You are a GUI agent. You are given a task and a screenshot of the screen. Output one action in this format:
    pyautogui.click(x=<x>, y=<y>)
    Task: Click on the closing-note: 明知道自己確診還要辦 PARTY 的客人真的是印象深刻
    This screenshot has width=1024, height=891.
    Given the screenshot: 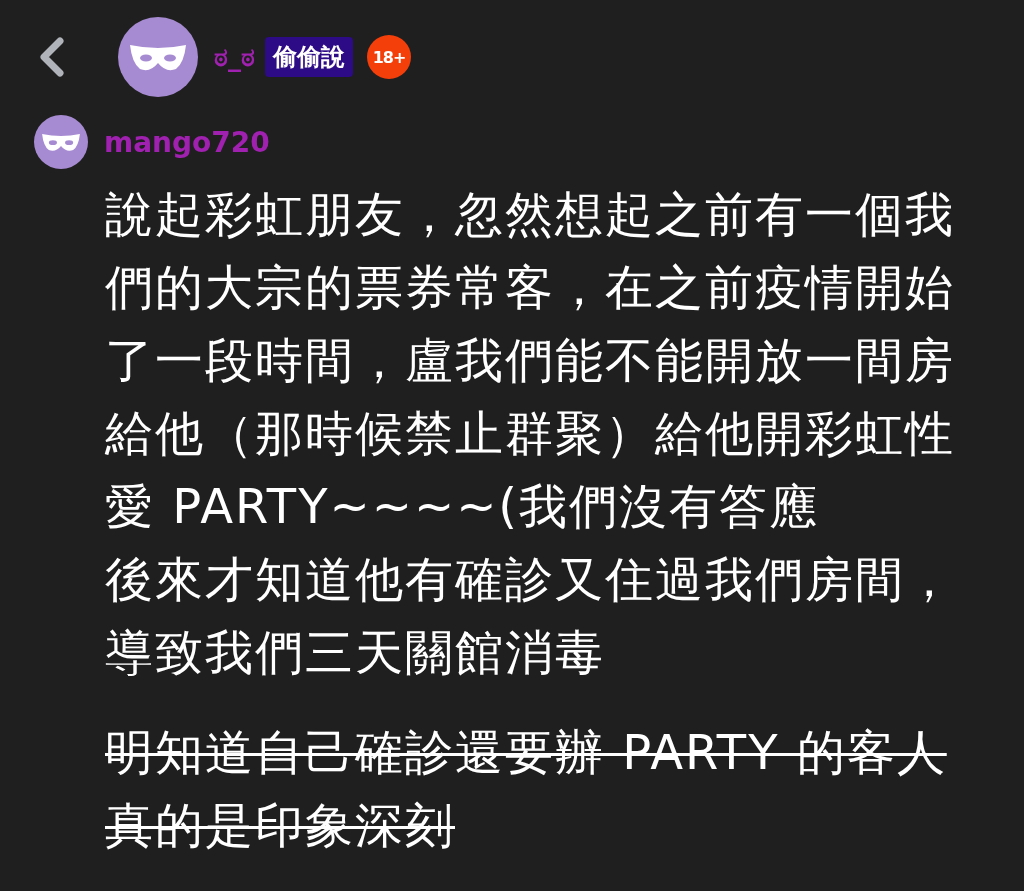 What is the action you would take?
    pyautogui.click(x=526, y=789)
    